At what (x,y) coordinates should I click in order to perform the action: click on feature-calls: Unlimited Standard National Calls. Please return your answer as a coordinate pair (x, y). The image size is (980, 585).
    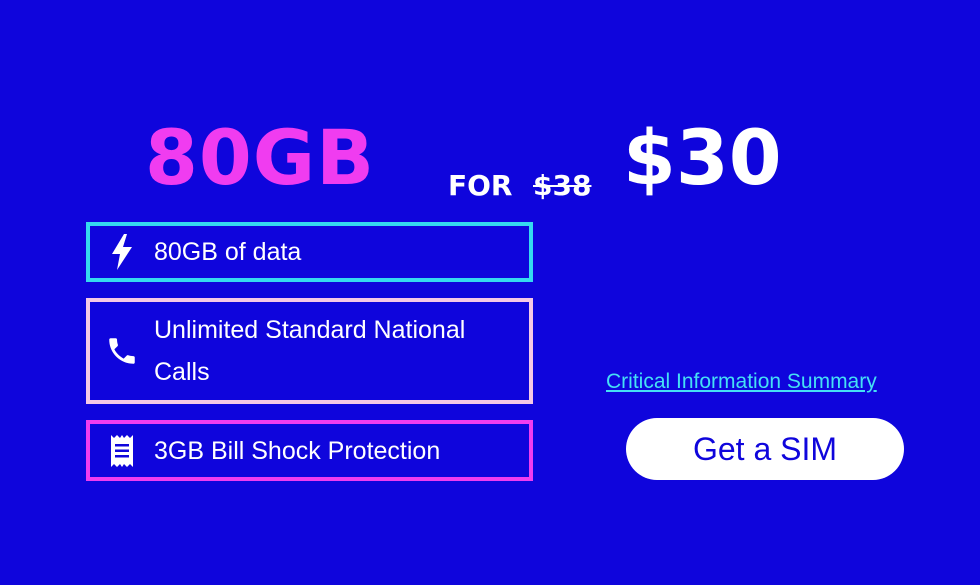
    Looking at the image, I should click on (309, 351).